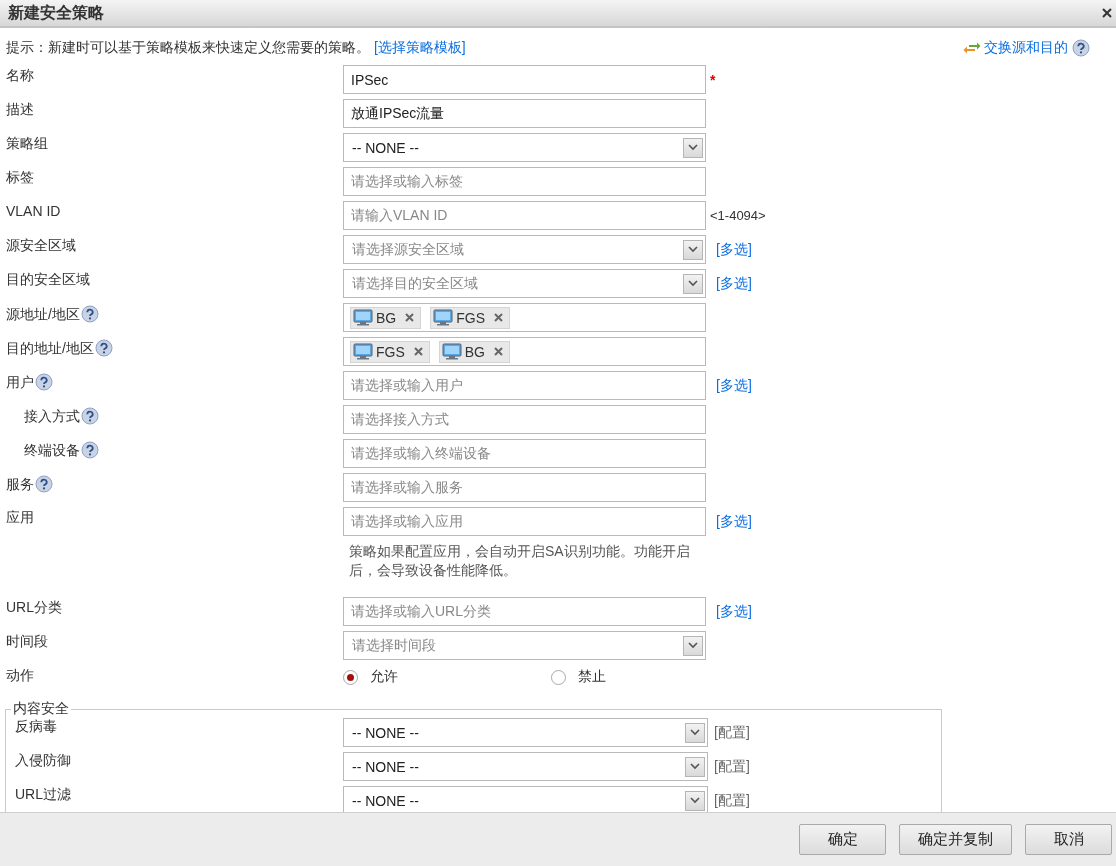  I want to click on field-label: 标签, so click(20, 177).